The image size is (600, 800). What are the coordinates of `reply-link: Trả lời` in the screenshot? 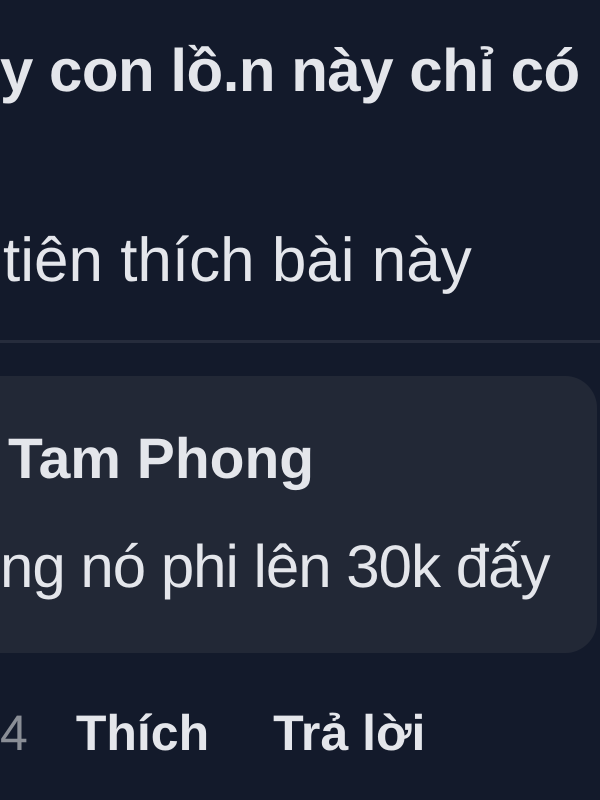 It's located at (349, 733).